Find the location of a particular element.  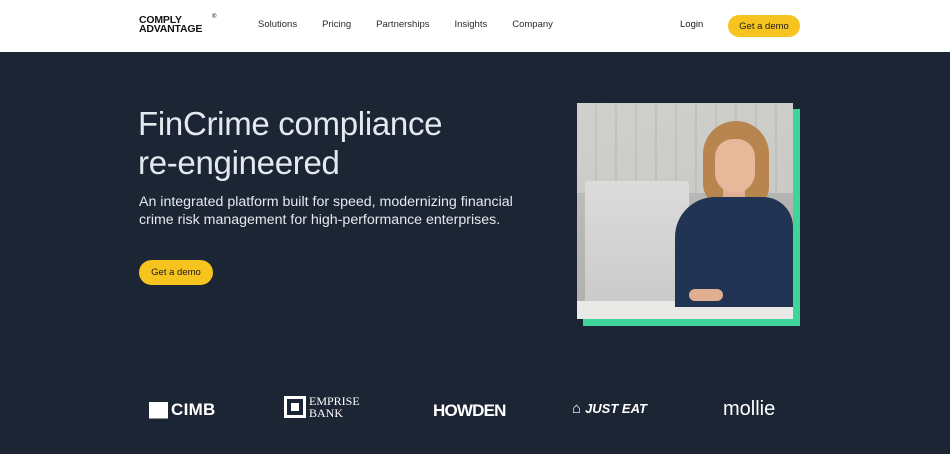

logo-line2: ADVANTAGE is located at coordinates (171, 29).